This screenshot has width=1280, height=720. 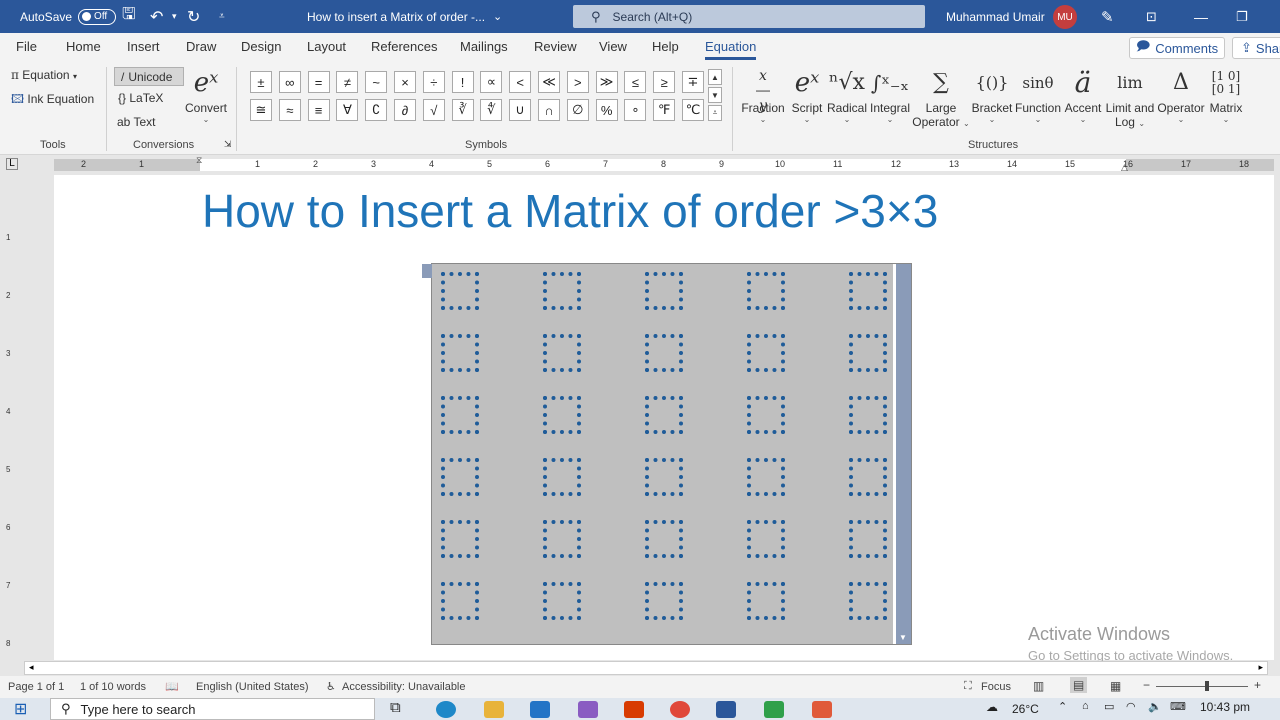 What do you see at coordinates (635, 82) in the screenshot?
I see `symbol-button: ≤` at bounding box center [635, 82].